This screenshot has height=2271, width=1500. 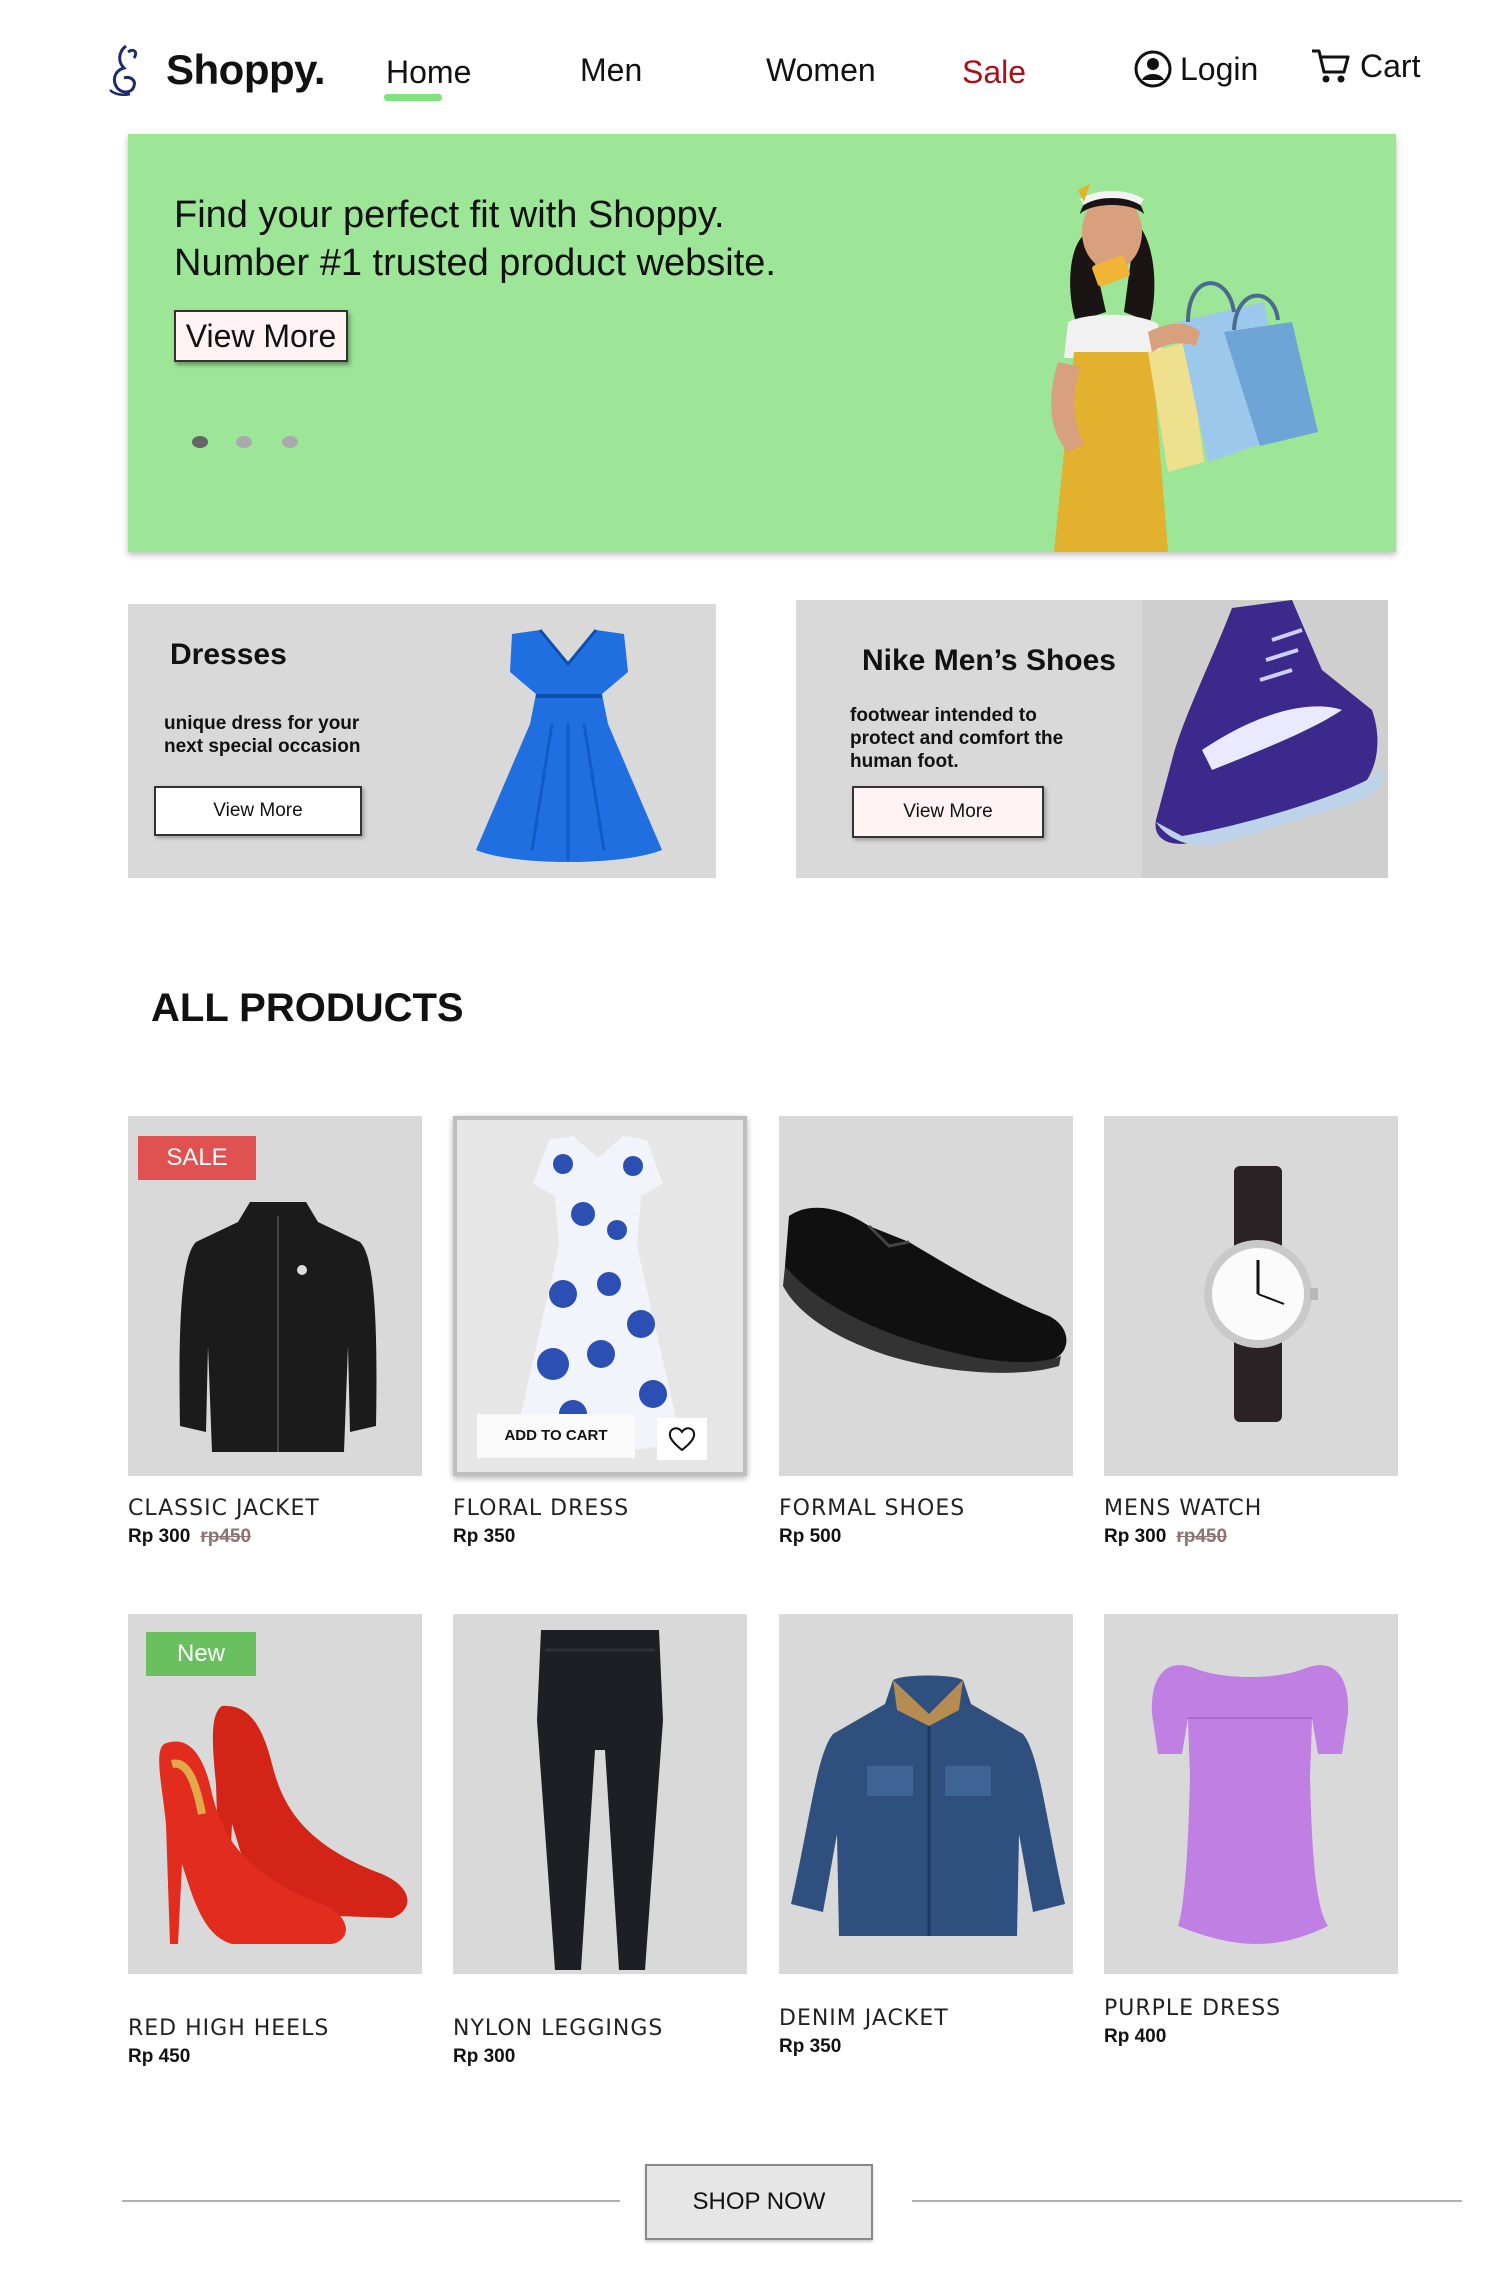 What do you see at coordinates (864, 2018) in the screenshot?
I see `product-name: DENIM JACKET` at bounding box center [864, 2018].